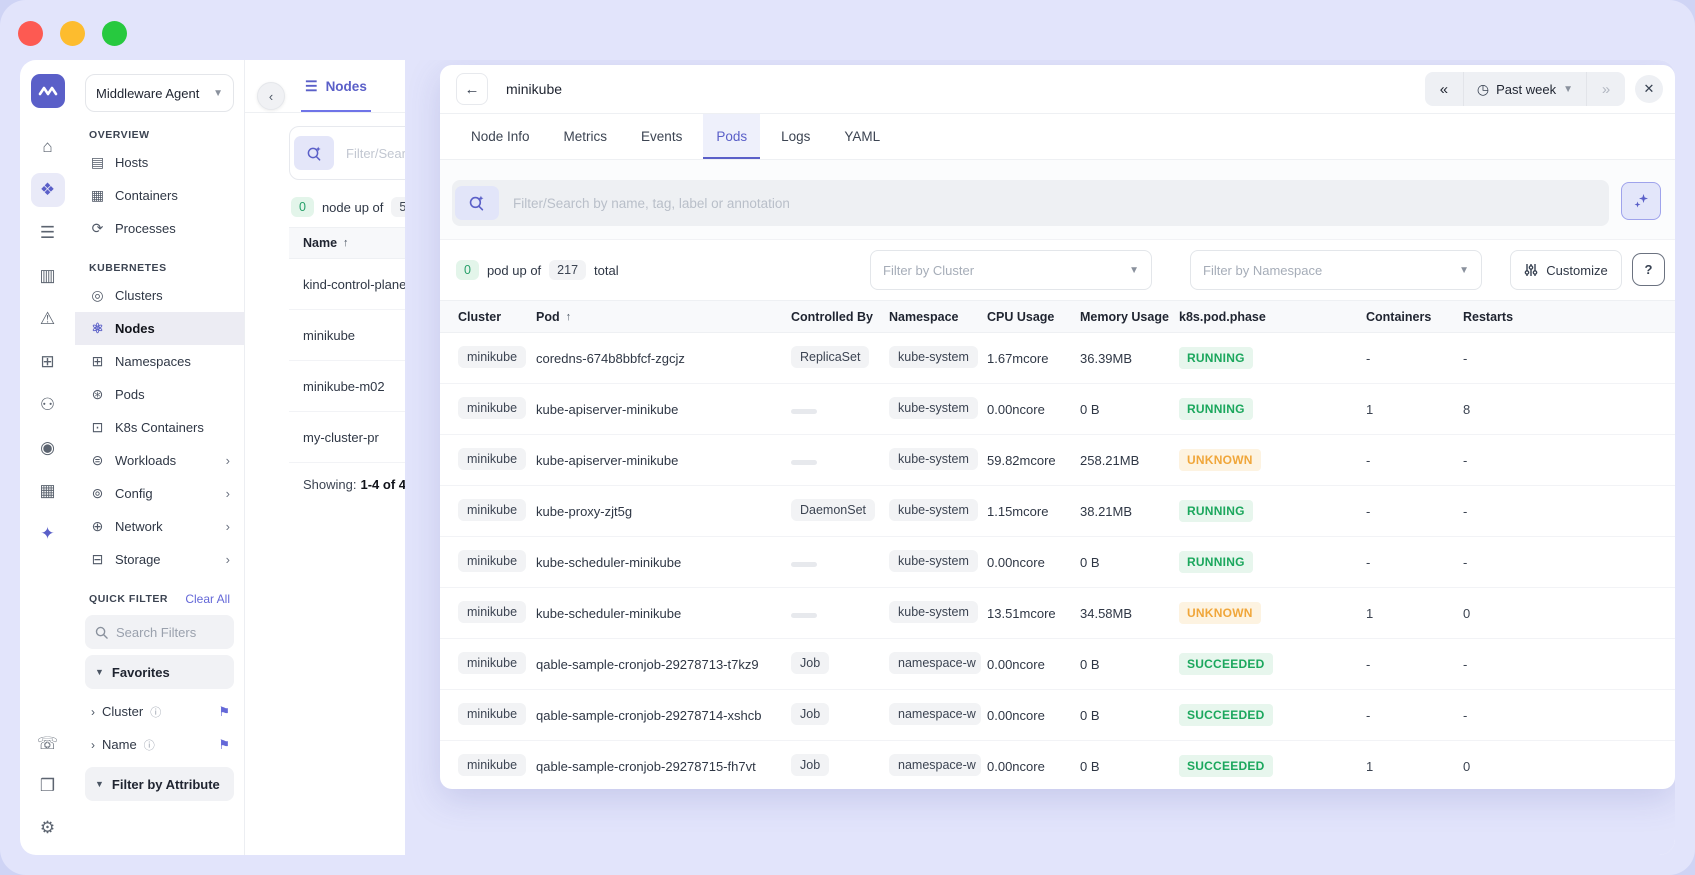  Describe the element at coordinates (840, 664) in the screenshot. I see `cell-controlled-by: Job` at that location.